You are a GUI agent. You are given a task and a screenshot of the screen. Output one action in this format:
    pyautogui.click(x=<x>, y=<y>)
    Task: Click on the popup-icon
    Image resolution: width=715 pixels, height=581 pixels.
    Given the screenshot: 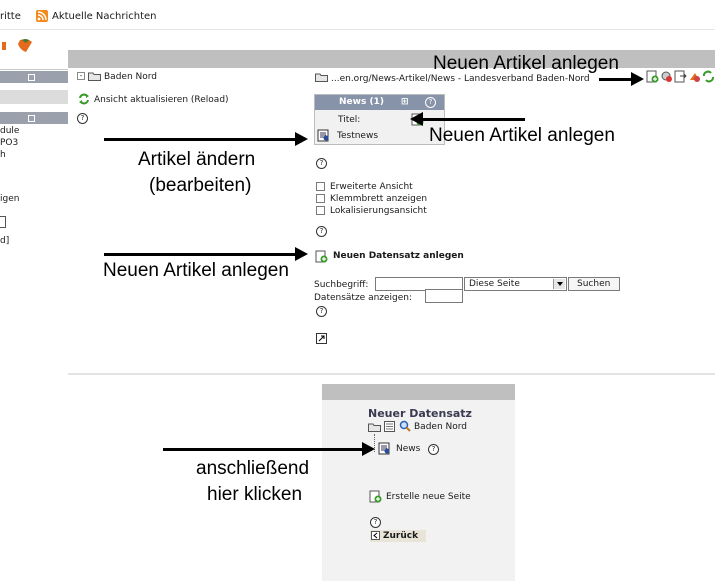 What is the action you would take?
    pyautogui.click(x=321, y=338)
    